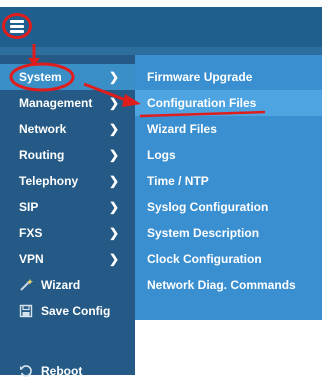 The image size is (322, 384). What do you see at coordinates (161, 27) in the screenshot?
I see `app-header` at bounding box center [161, 27].